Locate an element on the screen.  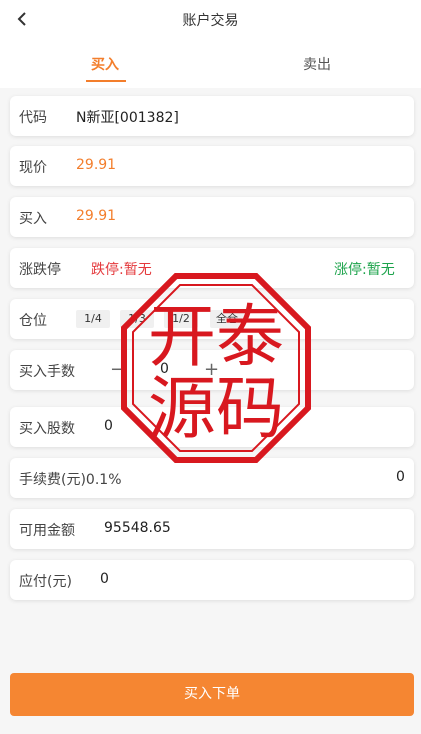
shares-label: 买入股数 is located at coordinates (47, 429).